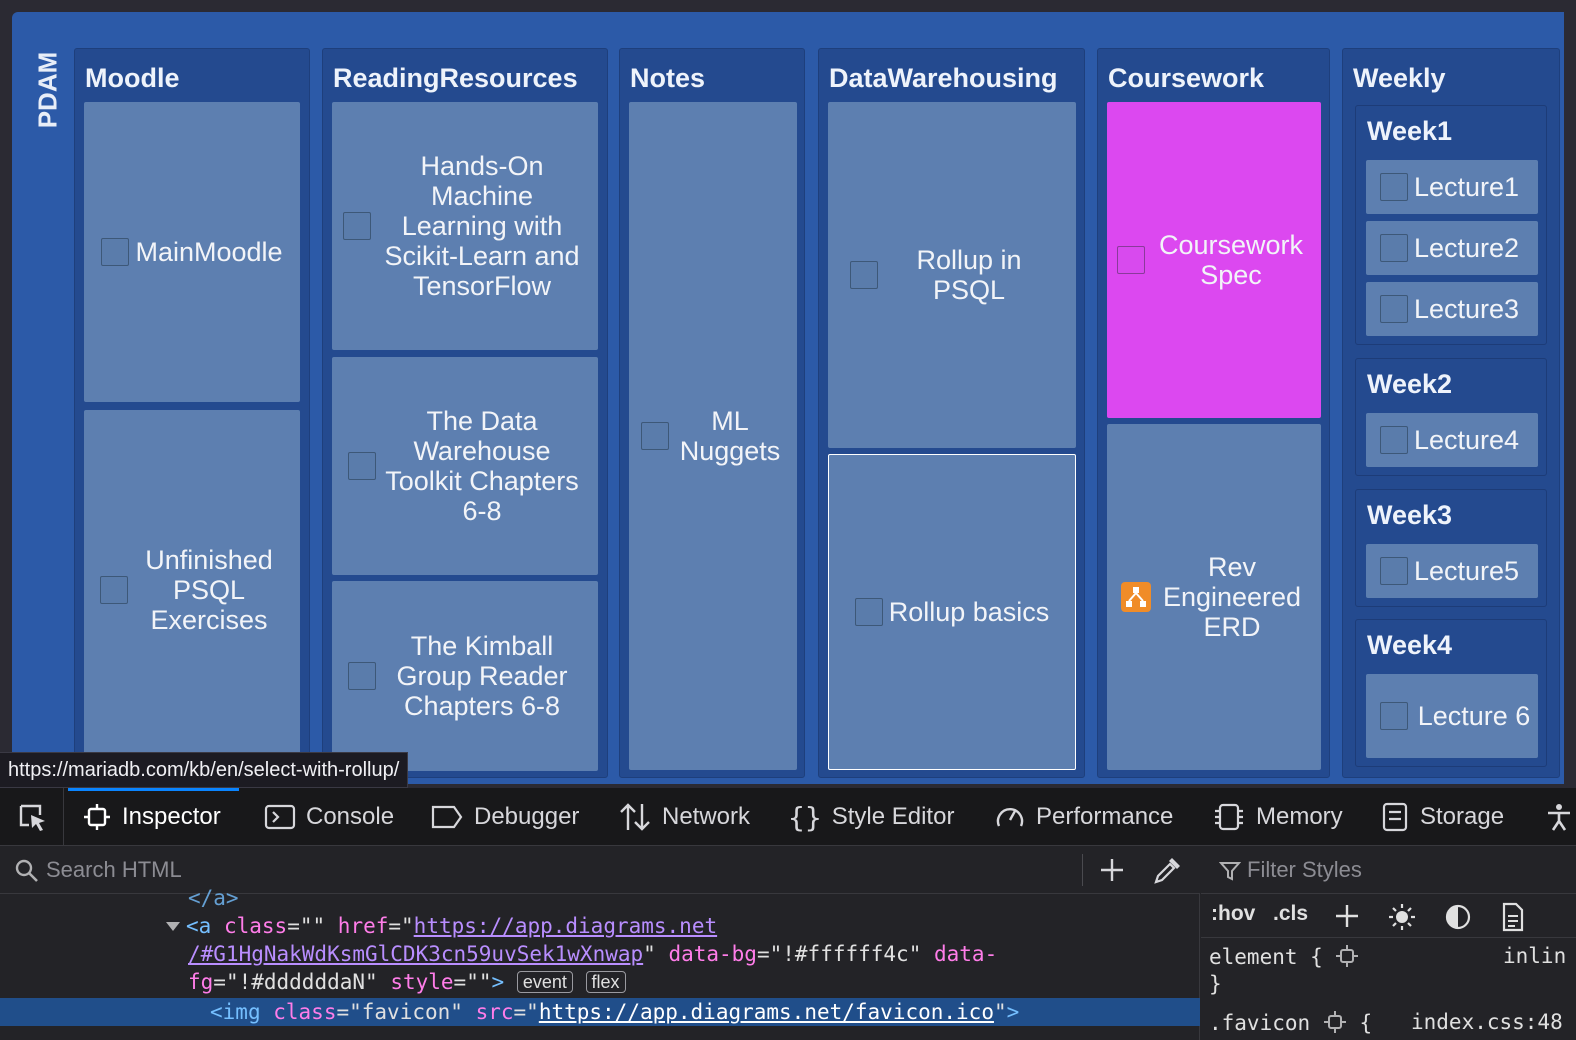 This screenshot has width=1576, height=1040. What do you see at coordinates (173, 926) in the screenshot?
I see `expand-twisty-icon` at bounding box center [173, 926].